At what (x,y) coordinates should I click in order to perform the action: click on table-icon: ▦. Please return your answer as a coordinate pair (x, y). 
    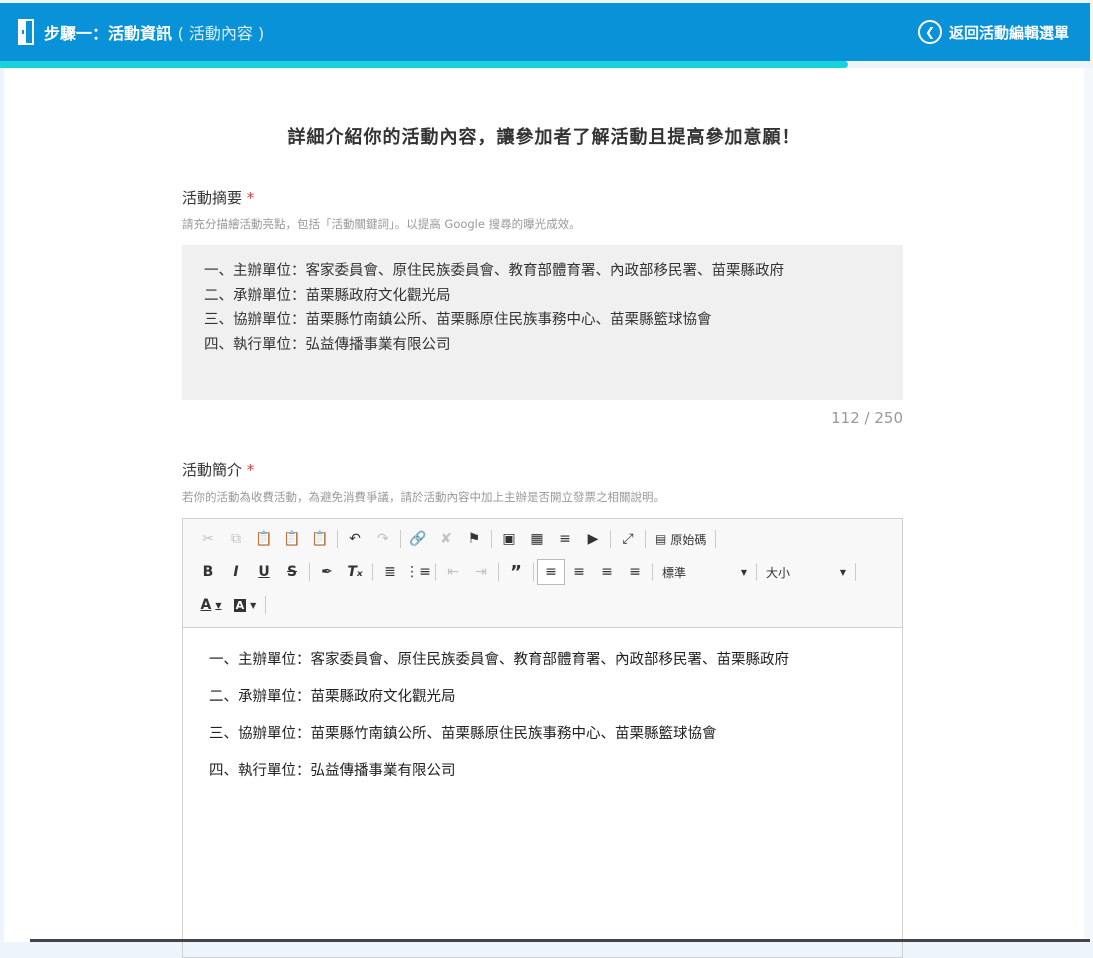
    Looking at the image, I should click on (537, 539).